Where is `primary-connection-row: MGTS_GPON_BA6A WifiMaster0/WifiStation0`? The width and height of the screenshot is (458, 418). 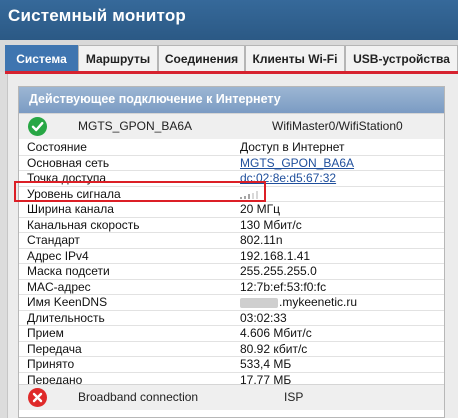 primary-connection-row: MGTS_GPON_BA6A WifiMaster0/WifiStation0 is located at coordinates (231, 126).